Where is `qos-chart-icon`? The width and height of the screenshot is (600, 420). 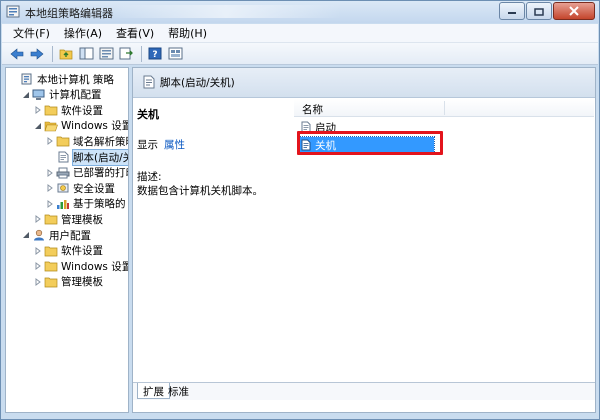 qos-chart-icon is located at coordinates (63, 203).